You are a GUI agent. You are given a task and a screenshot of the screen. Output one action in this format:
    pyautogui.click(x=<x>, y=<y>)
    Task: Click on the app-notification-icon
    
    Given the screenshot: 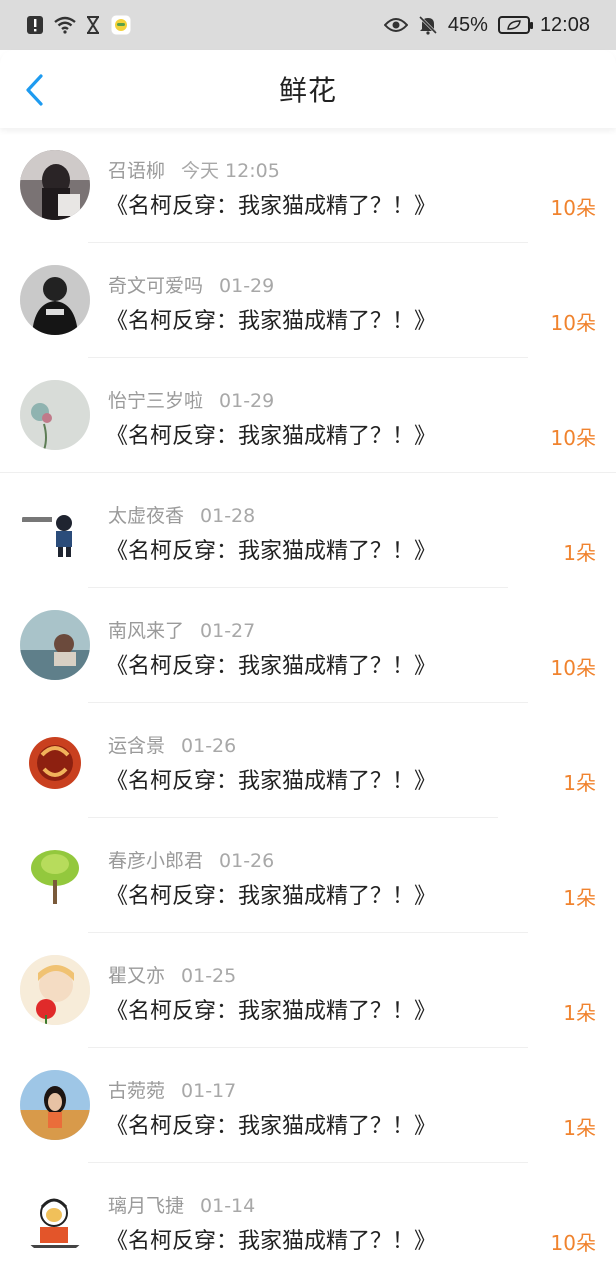 What is the action you would take?
    pyautogui.click(x=121, y=25)
    